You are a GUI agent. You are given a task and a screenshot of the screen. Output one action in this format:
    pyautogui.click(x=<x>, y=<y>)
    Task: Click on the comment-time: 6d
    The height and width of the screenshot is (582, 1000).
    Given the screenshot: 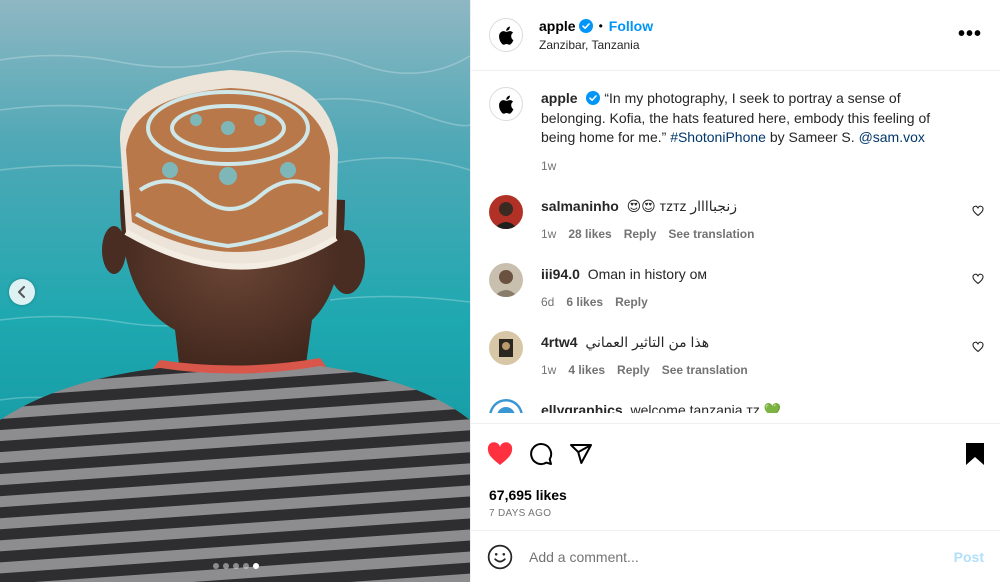 What is the action you would take?
    pyautogui.click(x=547, y=302)
    